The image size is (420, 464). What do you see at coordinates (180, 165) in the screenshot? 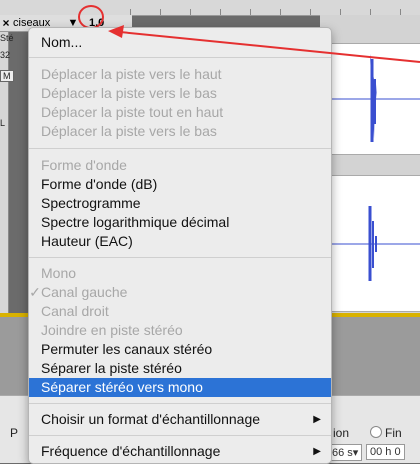
I see `menu-item-waveform: Forme d'onde` at bounding box center [180, 165].